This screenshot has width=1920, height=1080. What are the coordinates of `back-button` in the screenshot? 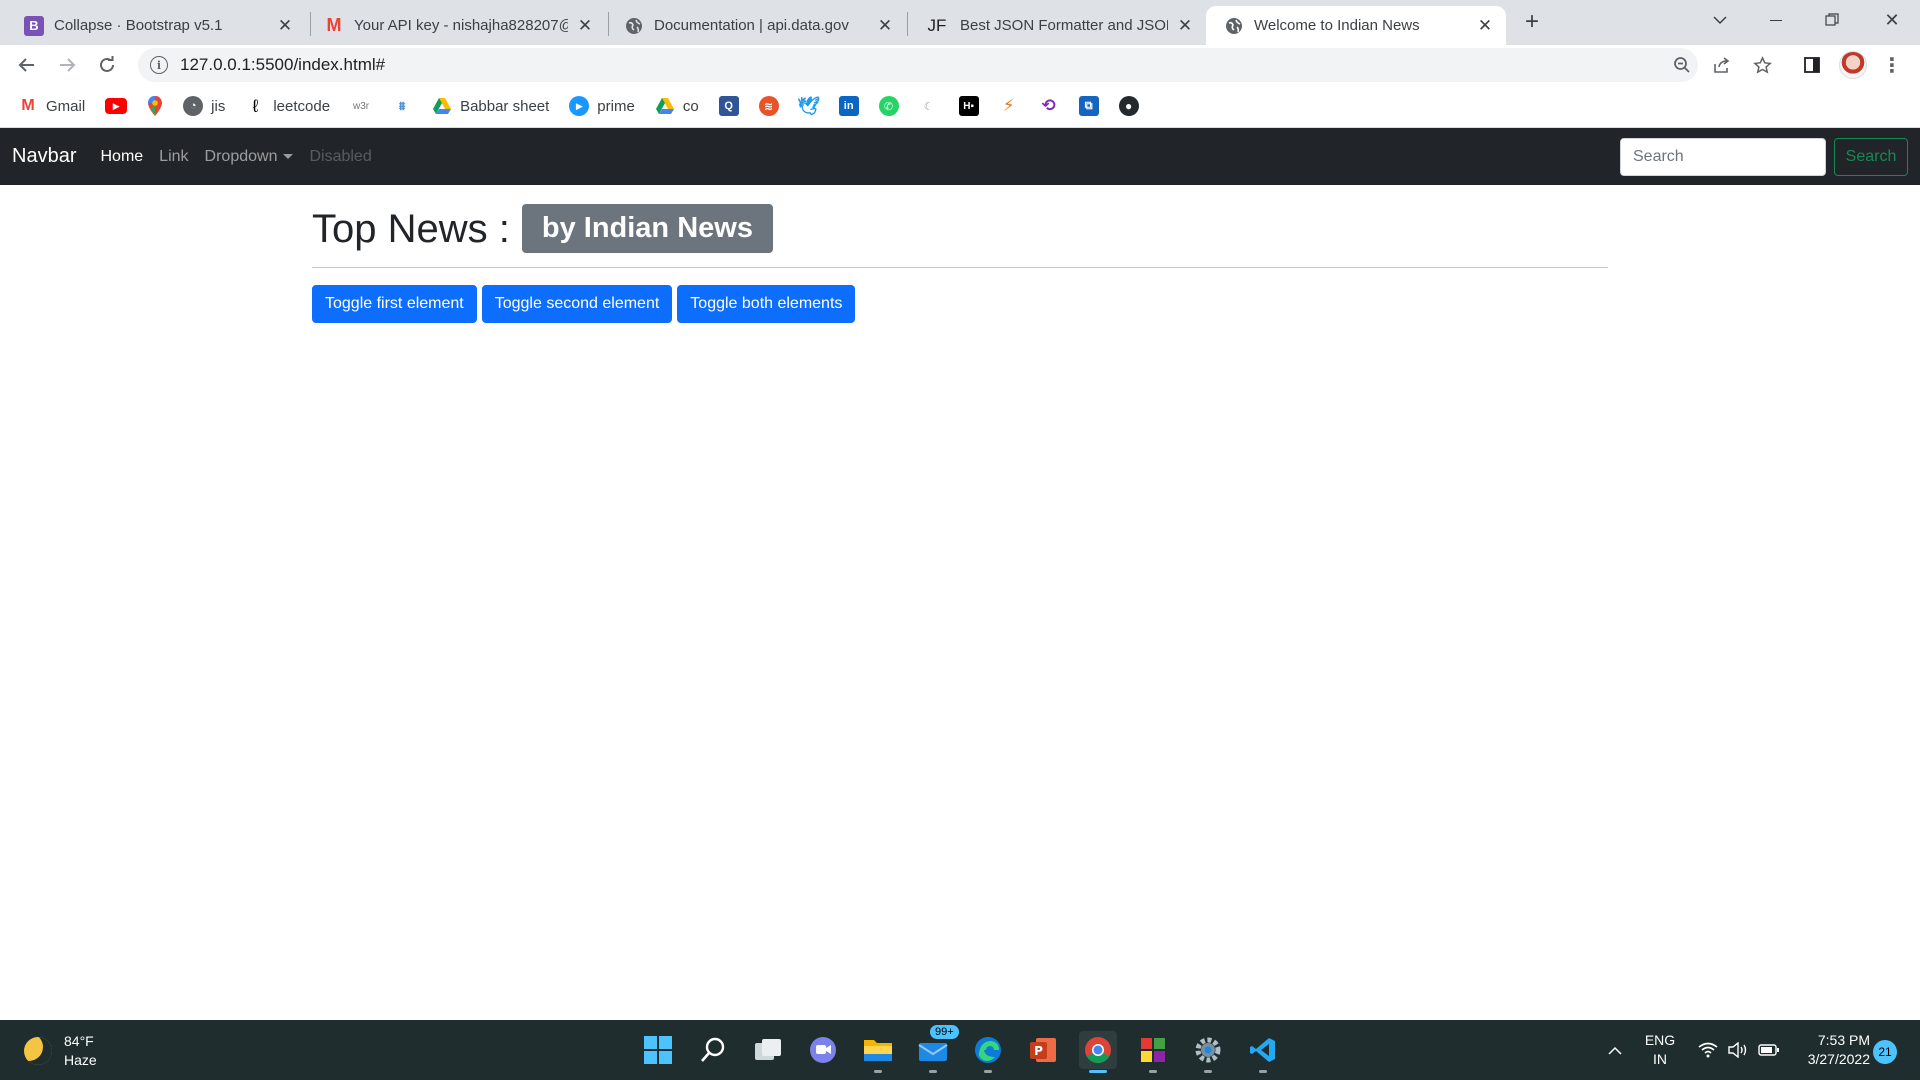 It's located at (27, 65).